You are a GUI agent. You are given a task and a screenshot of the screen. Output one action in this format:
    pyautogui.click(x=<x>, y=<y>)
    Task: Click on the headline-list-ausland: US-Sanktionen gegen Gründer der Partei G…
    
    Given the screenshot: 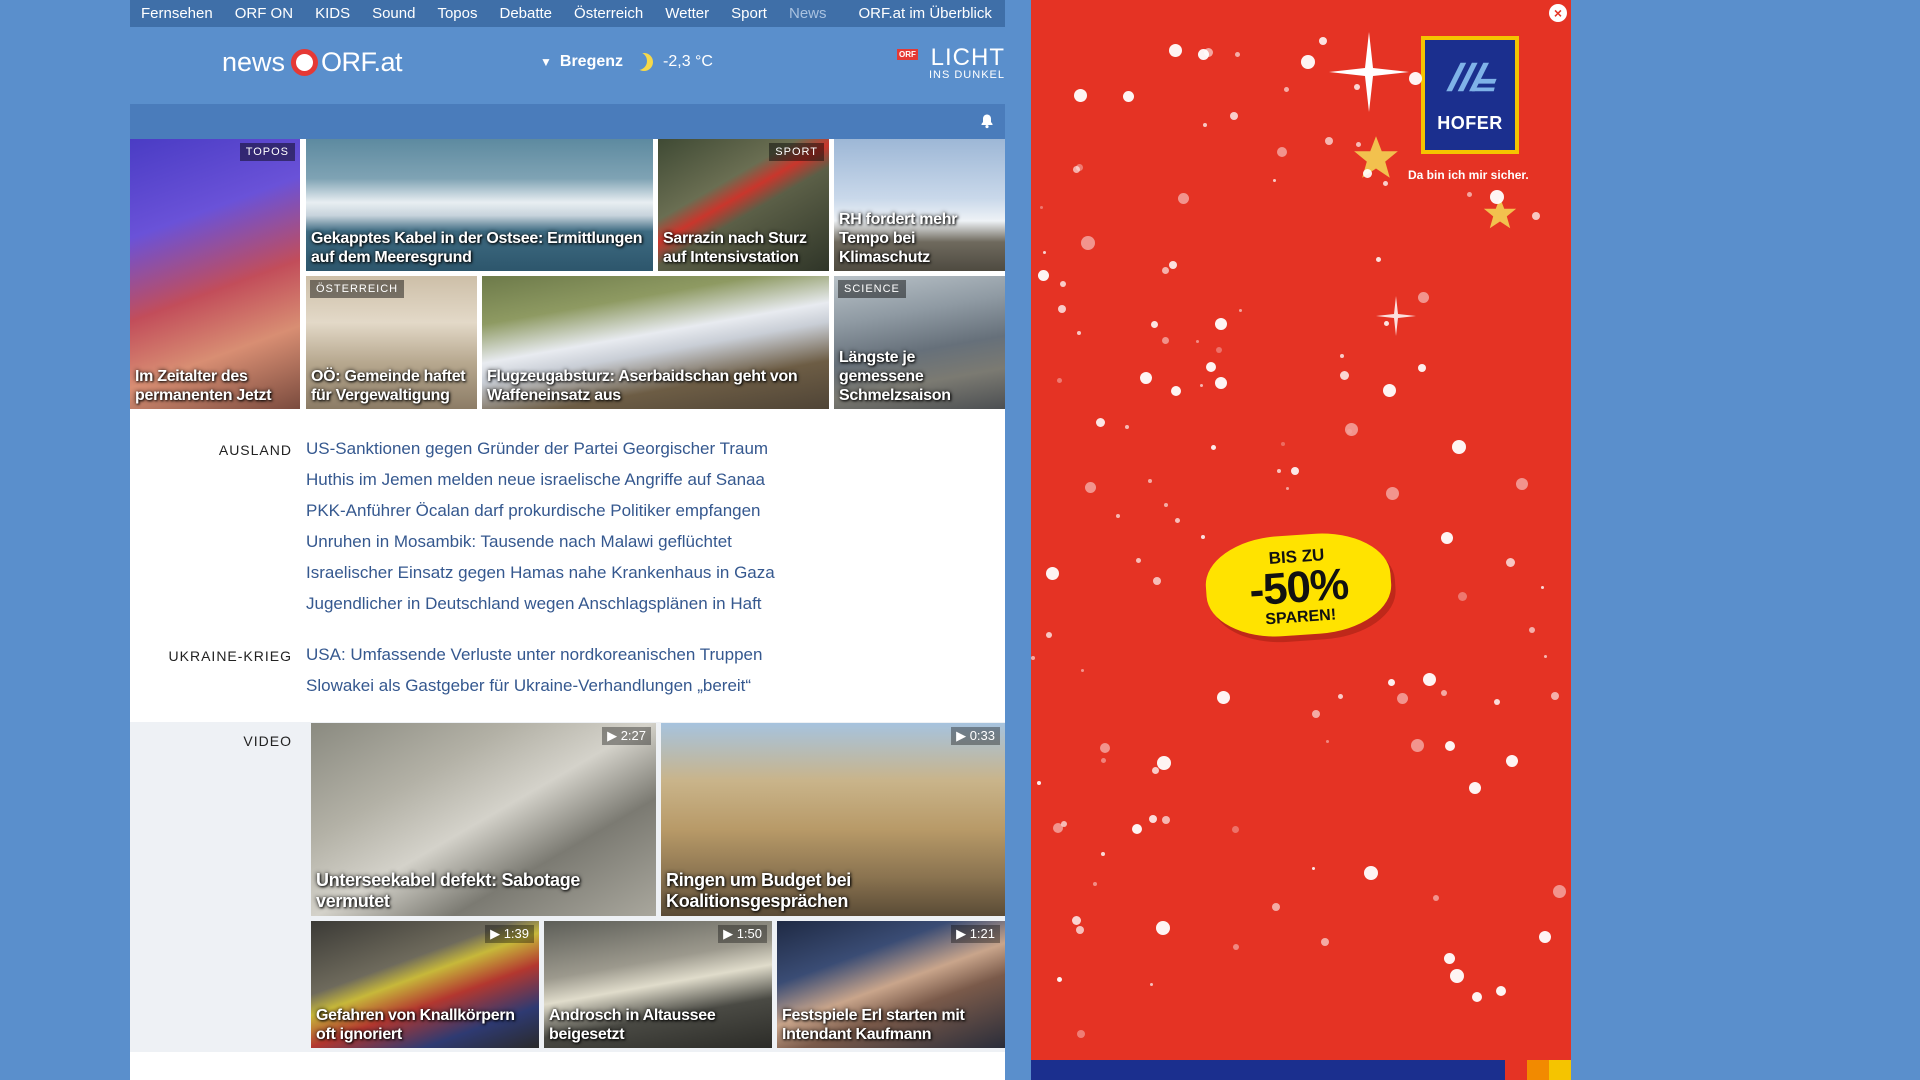 What is the action you would take?
    pyautogui.click(x=540, y=526)
    